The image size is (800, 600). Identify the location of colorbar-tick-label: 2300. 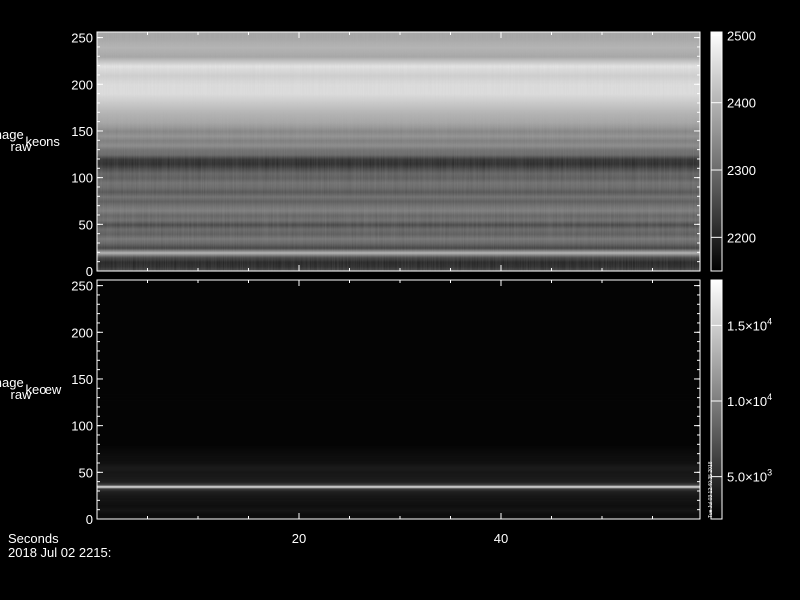
(741, 170).